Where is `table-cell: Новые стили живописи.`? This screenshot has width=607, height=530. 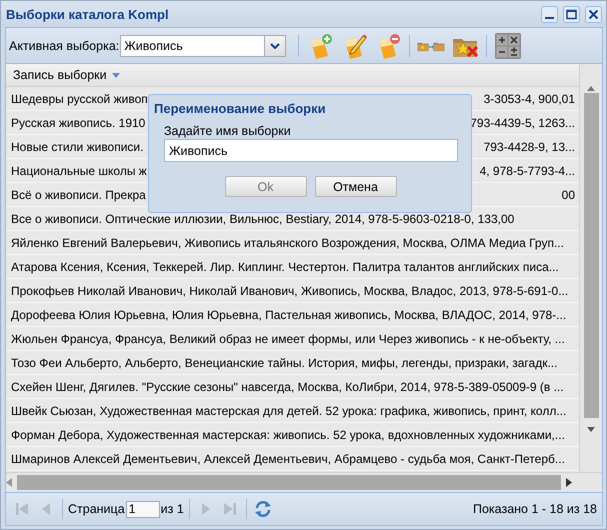 table-cell: Новые стили живописи. is located at coordinates (77, 147).